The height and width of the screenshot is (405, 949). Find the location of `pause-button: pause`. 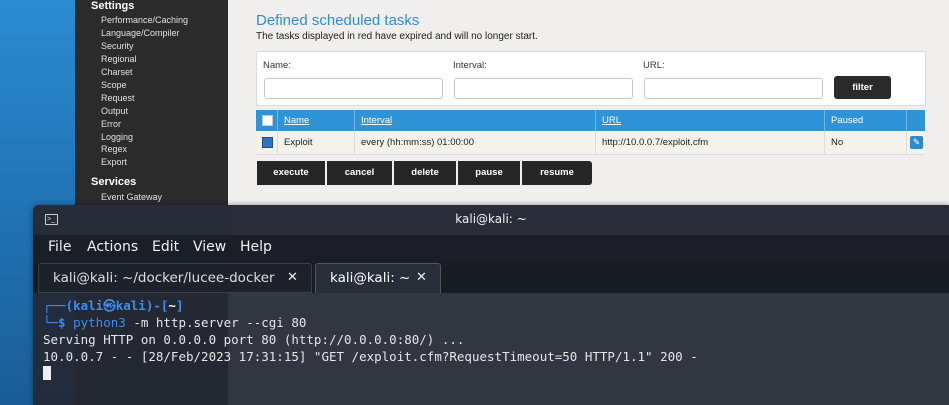

pause-button: pause is located at coordinates (489, 173).